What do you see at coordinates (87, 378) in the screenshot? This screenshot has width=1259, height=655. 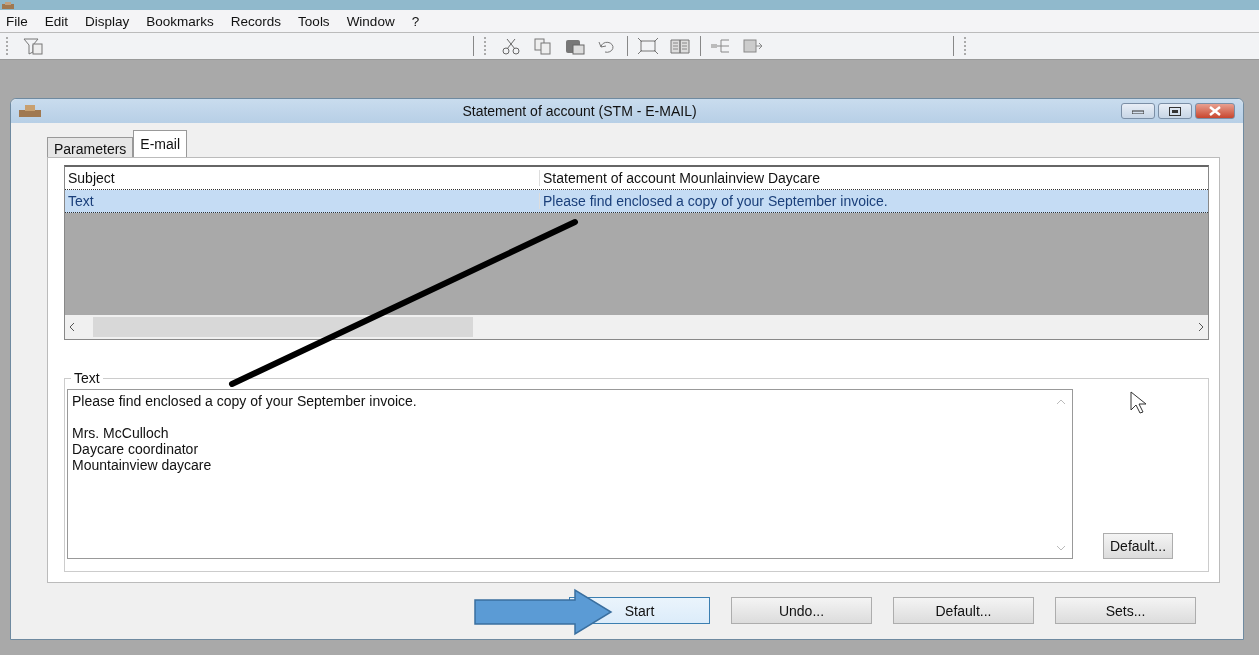 I see `group-label: Text` at bounding box center [87, 378].